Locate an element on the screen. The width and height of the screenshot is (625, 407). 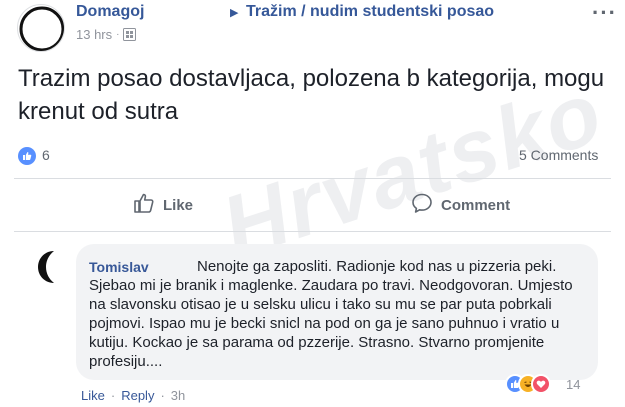
more-icon: ··· is located at coordinates (604, 13).